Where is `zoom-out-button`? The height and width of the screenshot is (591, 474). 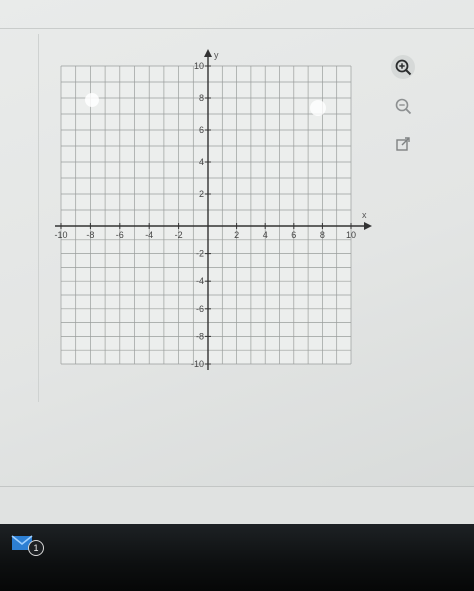 zoom-out-button is located at coordinates (403, 106).